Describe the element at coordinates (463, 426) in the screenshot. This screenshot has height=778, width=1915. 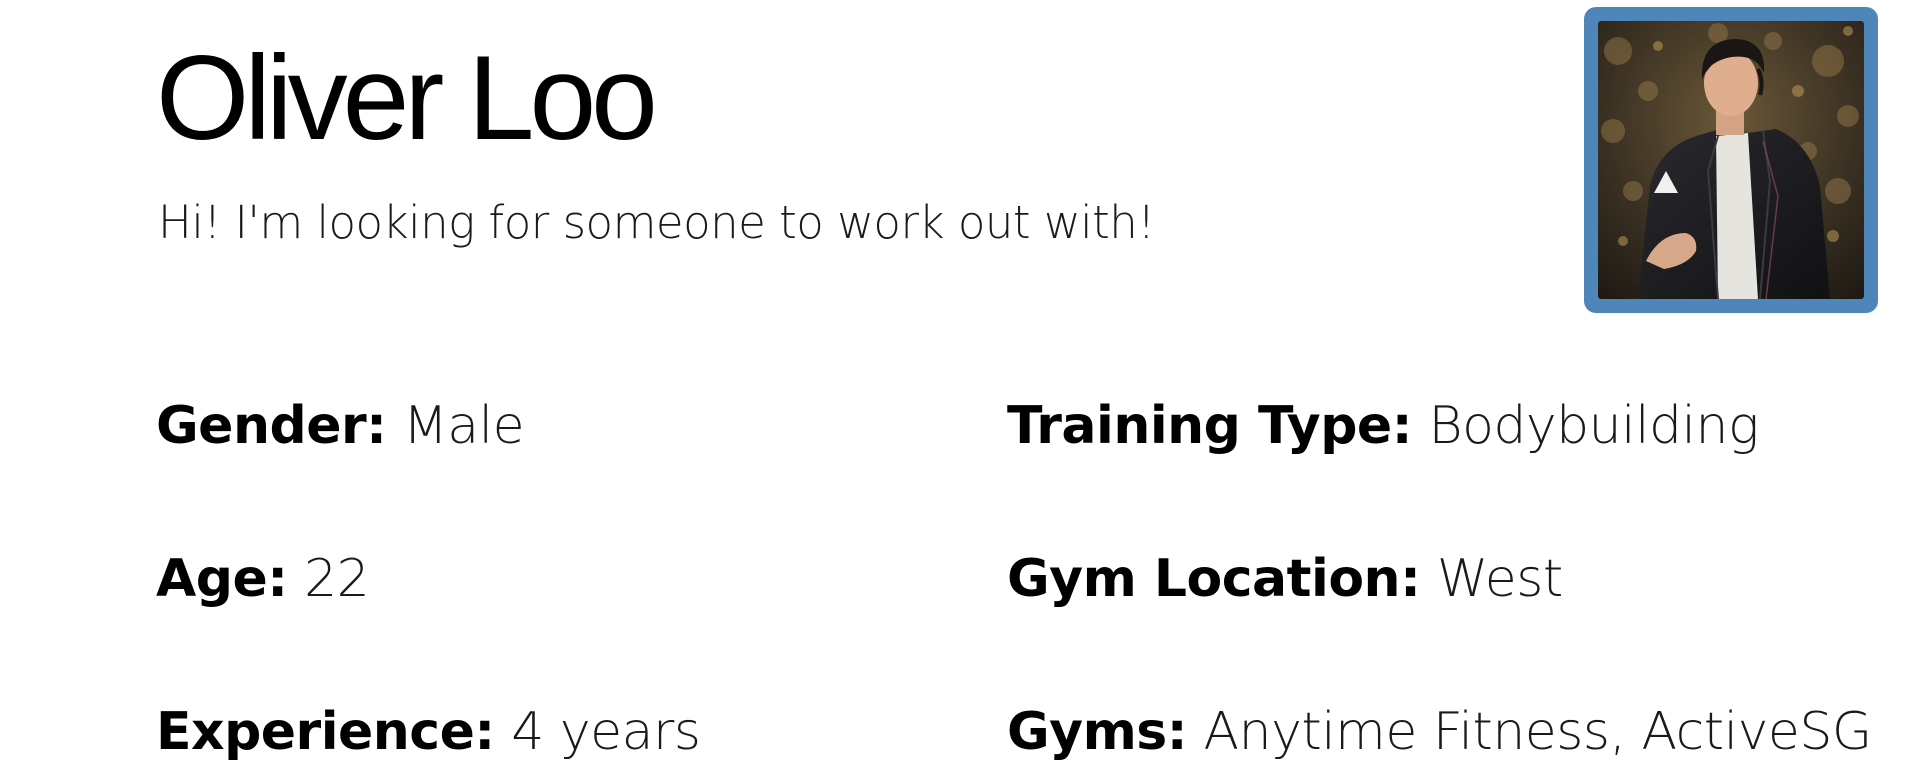
I see `gender-value: Male` at that location.